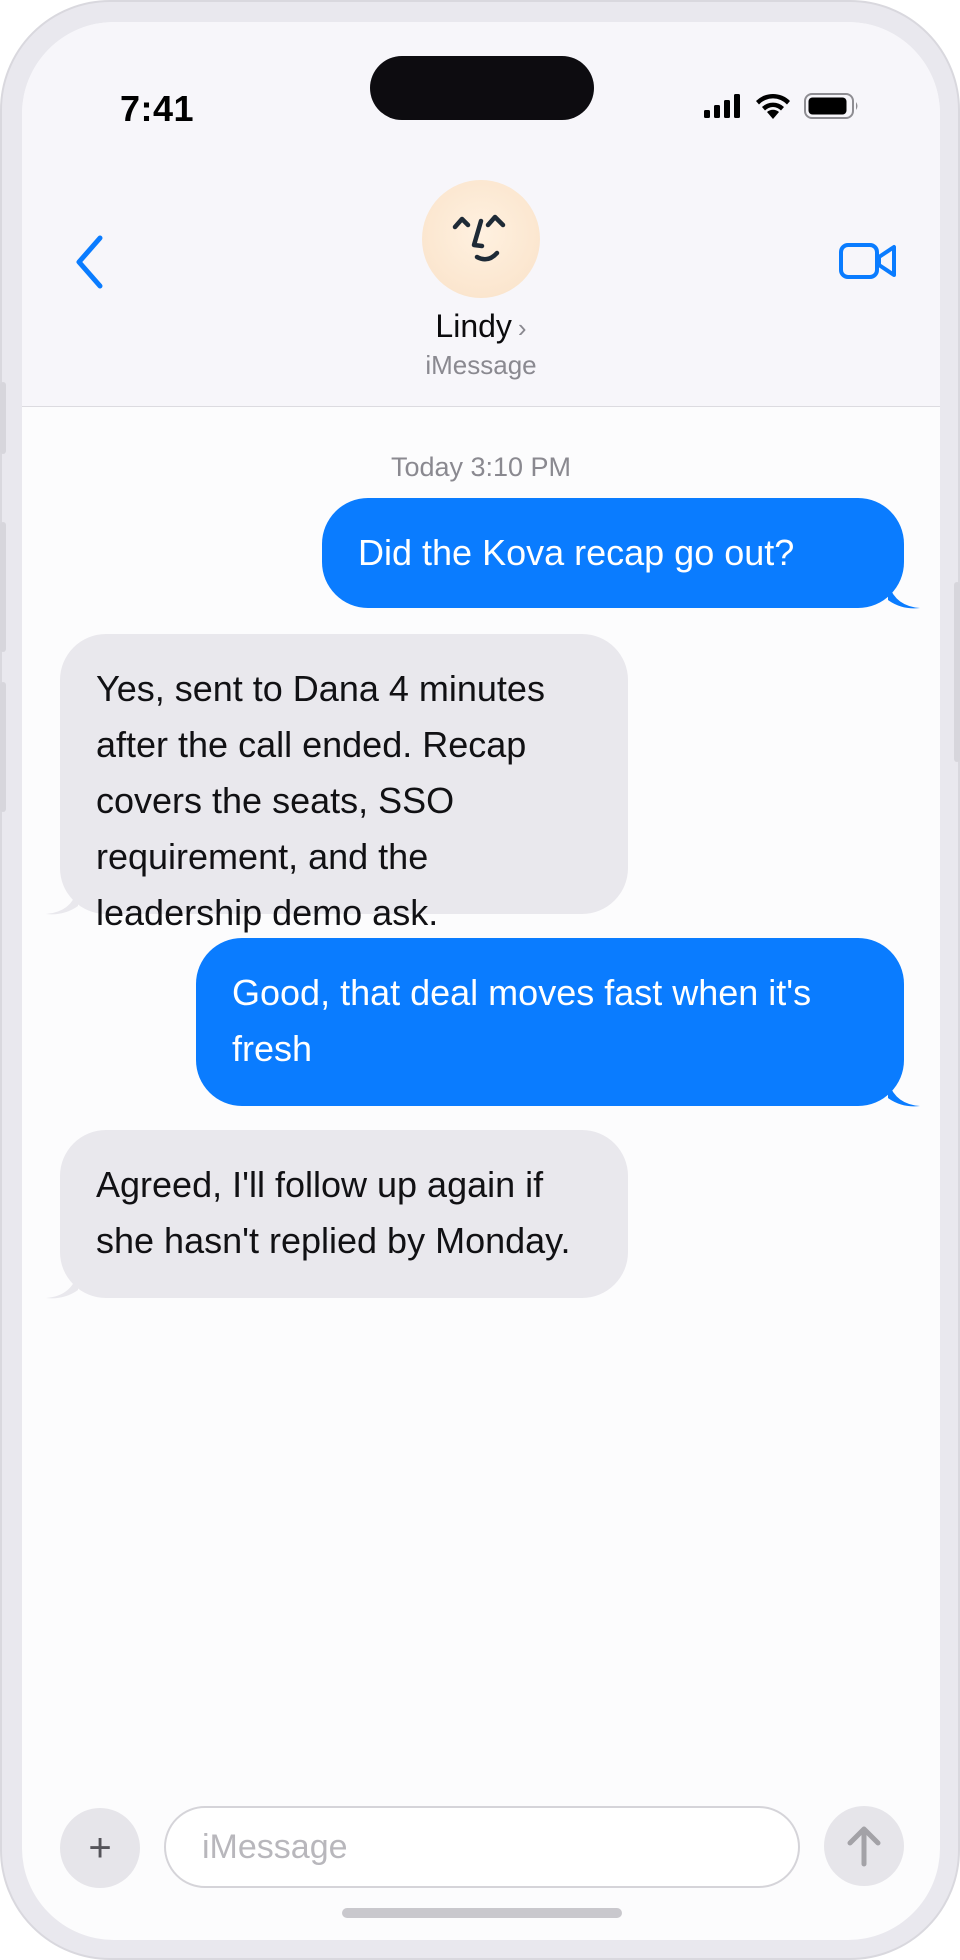 The width and height of the screenshot is (960, 1960). I want to click on add-attachment-button: +, so click(100, 1848).